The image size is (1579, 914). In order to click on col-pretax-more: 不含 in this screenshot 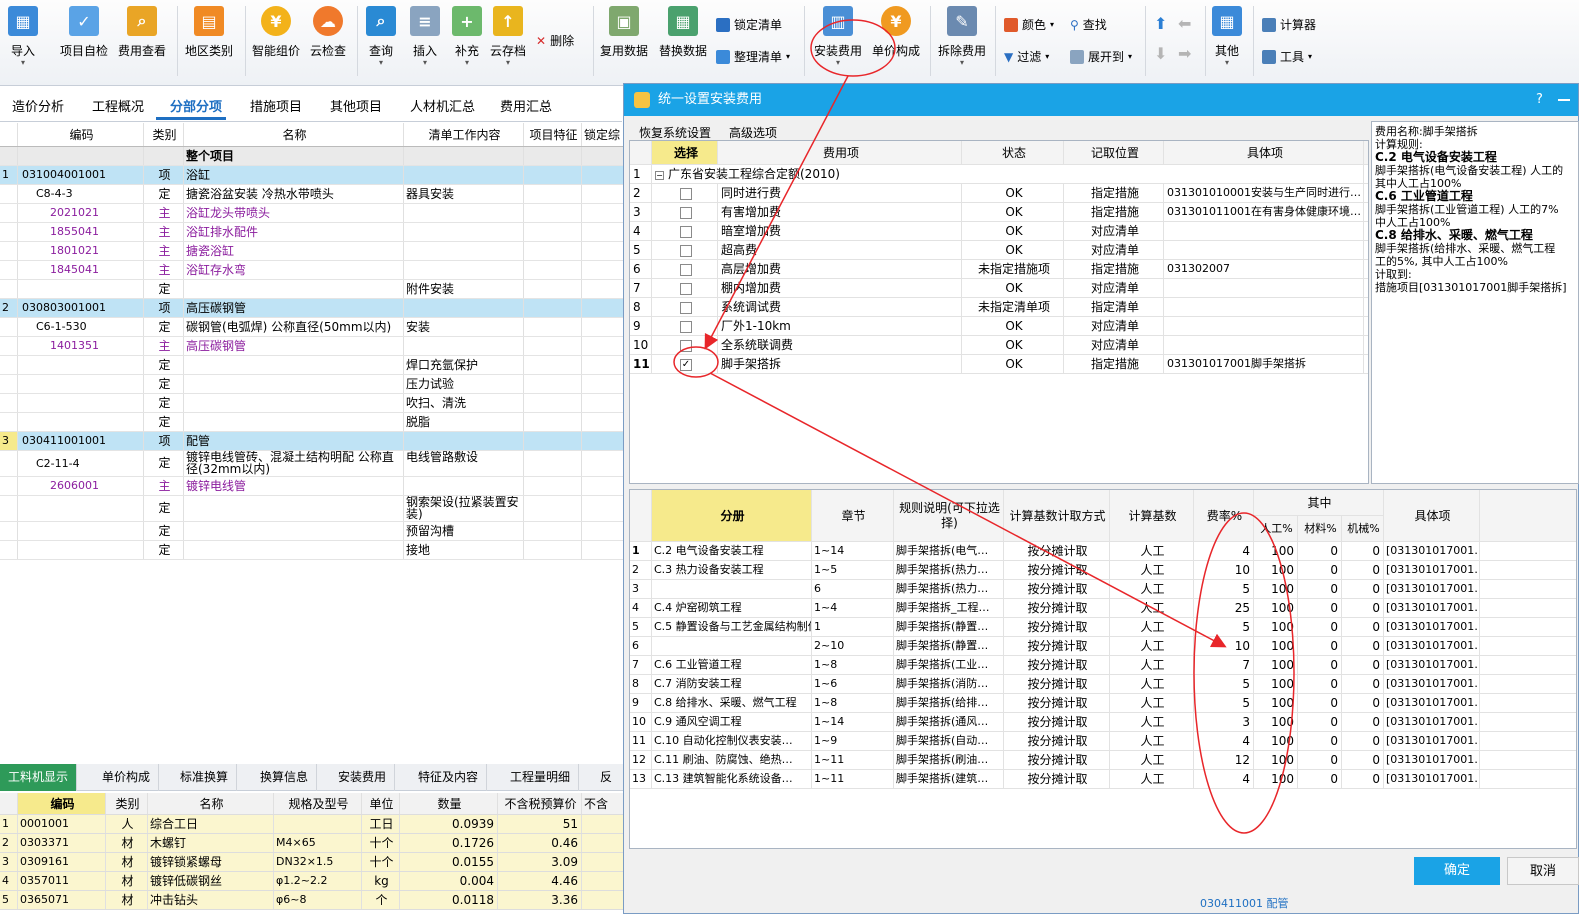, I will do `click(603, 803)`.